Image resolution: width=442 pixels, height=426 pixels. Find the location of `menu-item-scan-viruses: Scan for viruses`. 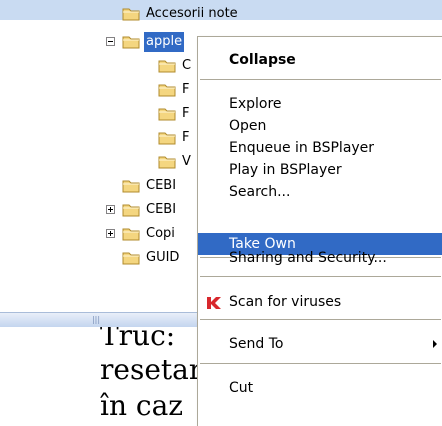

menu-item-scan-viruses: Scan for viruses is located at coordinates (320, 302).